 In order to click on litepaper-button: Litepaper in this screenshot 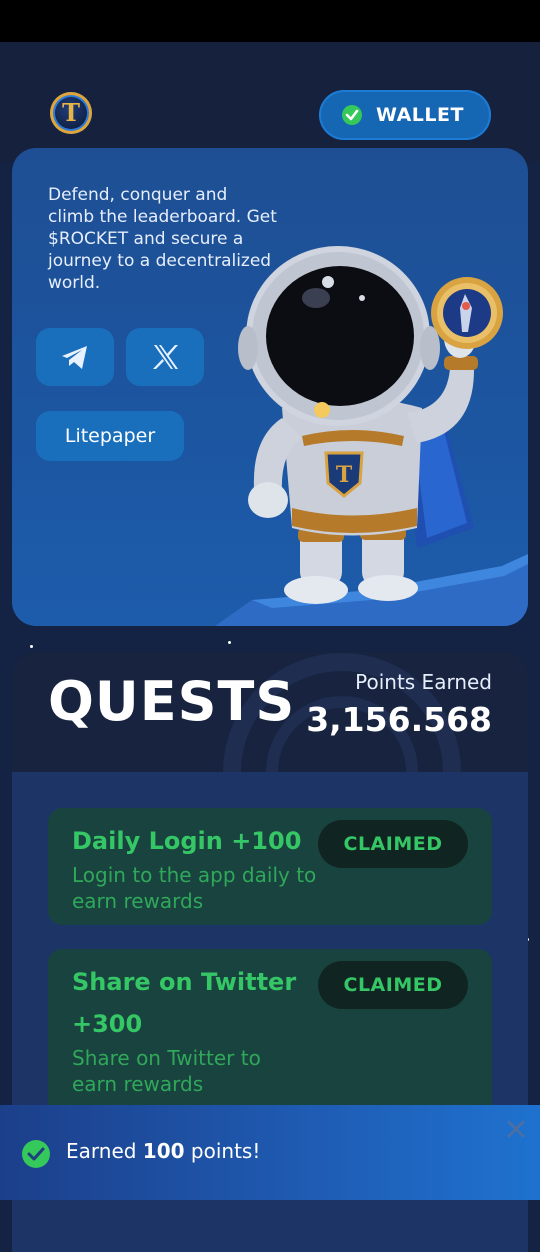, I will do `click(110, 436)`.